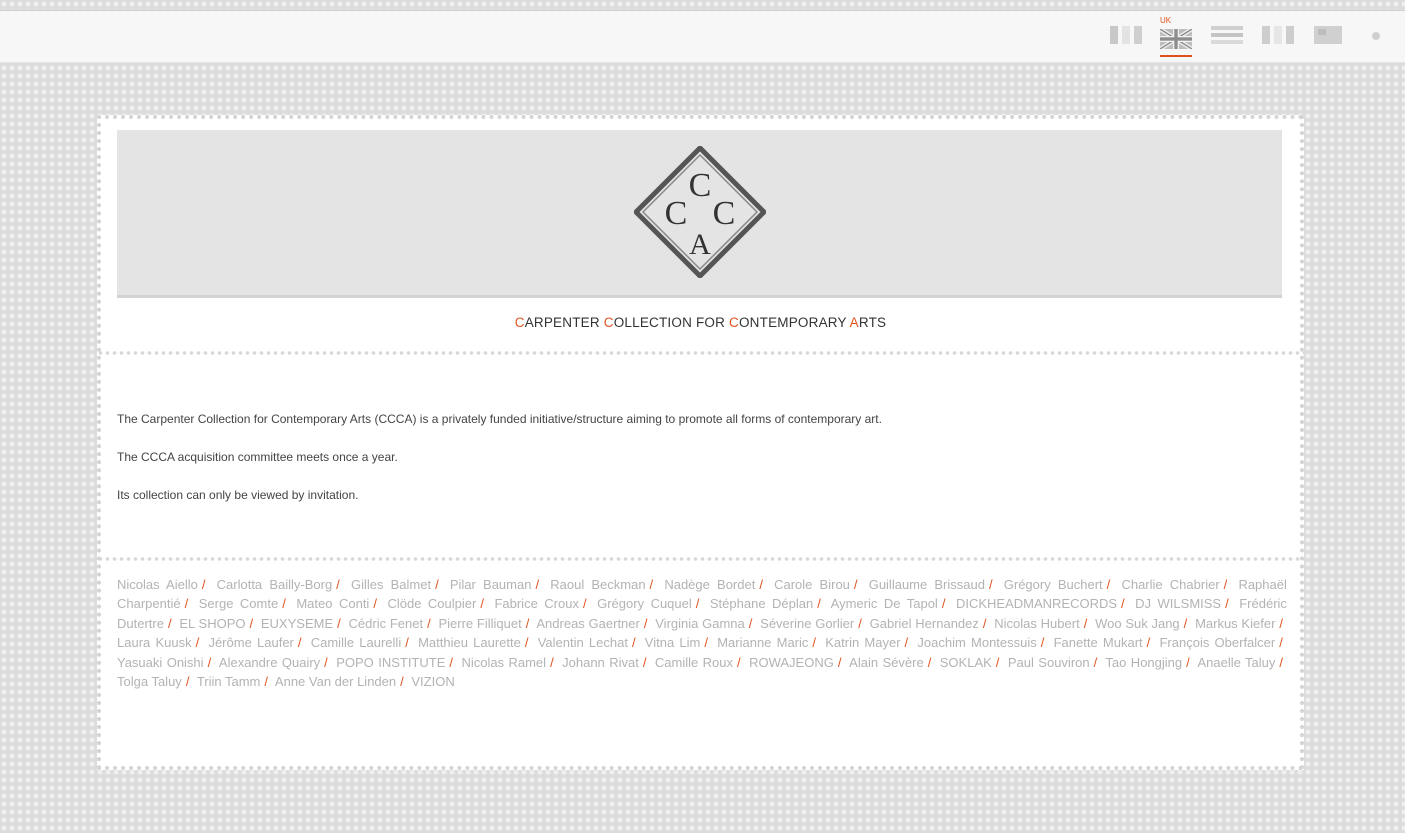  Describe the element at coordinates (564, 322) in the screenshot. I see `brand-word: ARPENTER` at that location.